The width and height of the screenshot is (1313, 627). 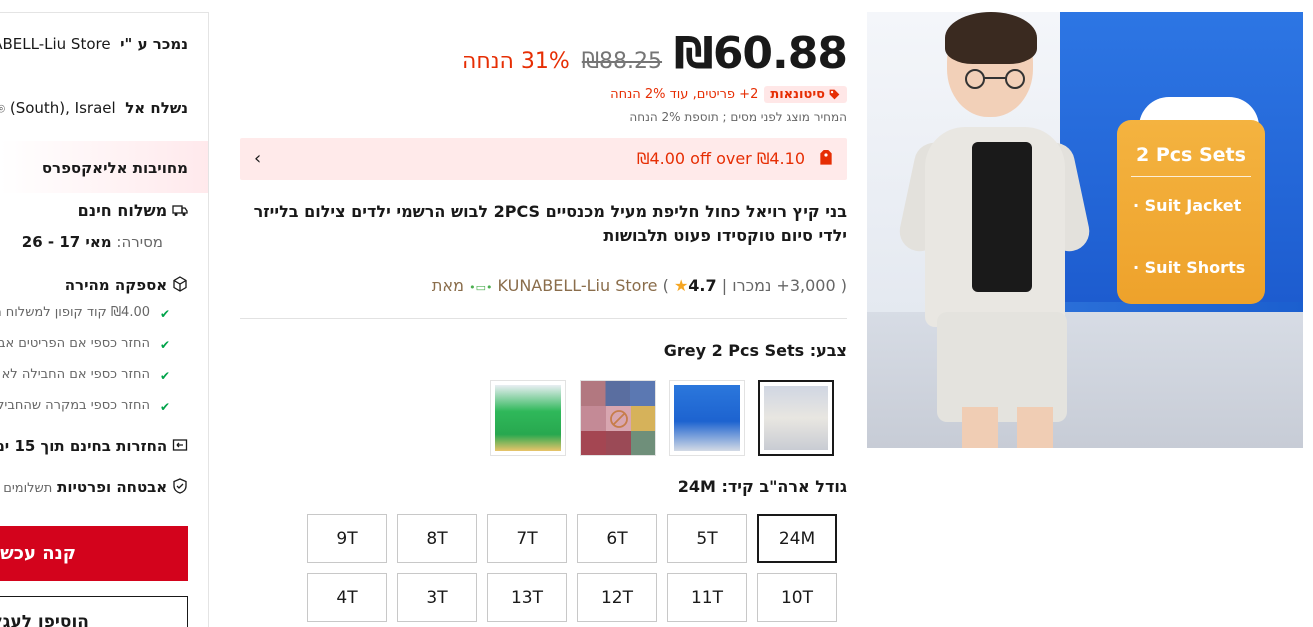 I want to click on store-close-paren: ), so click(x=665, y=285).